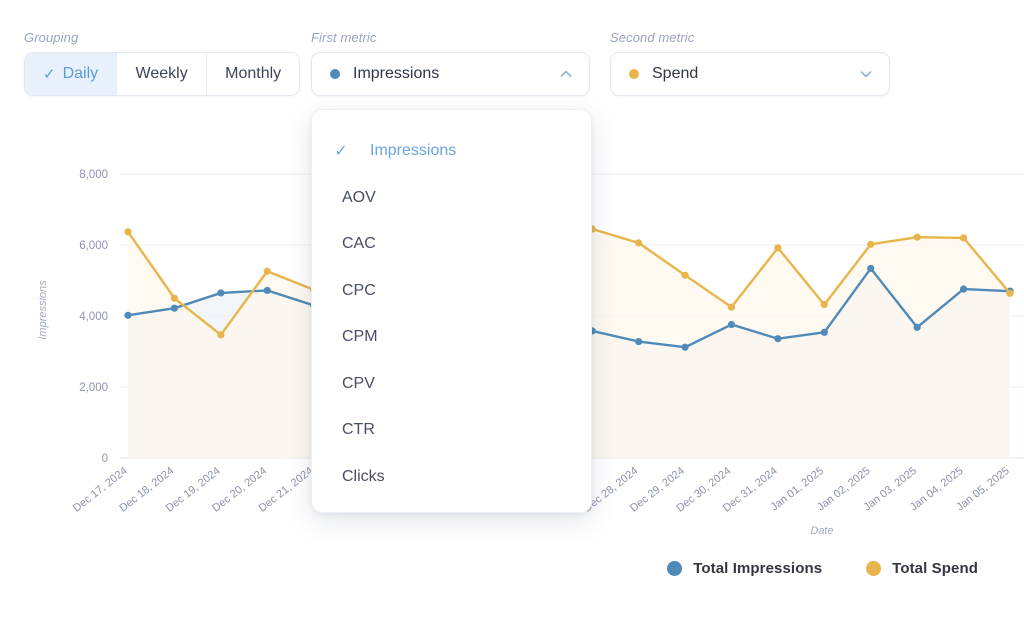  Describe the element at coordinates (344, 37) in the screenshot. I see `first-metric-label: First metric` at that location.